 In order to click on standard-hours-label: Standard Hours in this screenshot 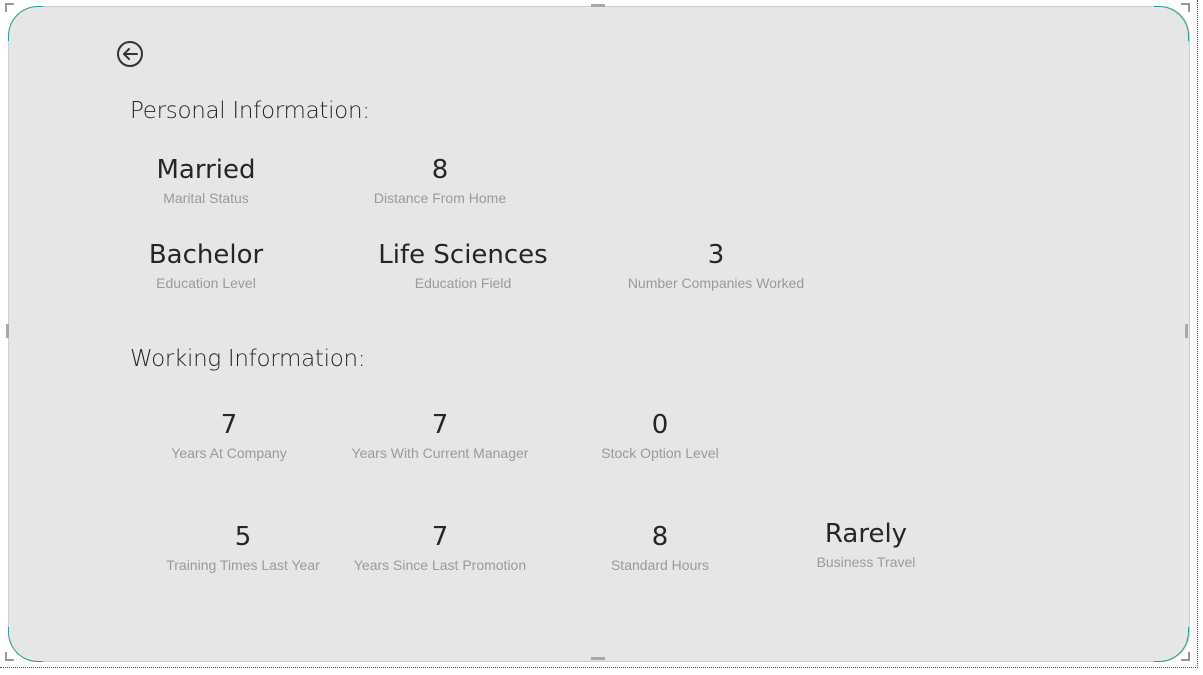, I will do `click(660, 565)`.